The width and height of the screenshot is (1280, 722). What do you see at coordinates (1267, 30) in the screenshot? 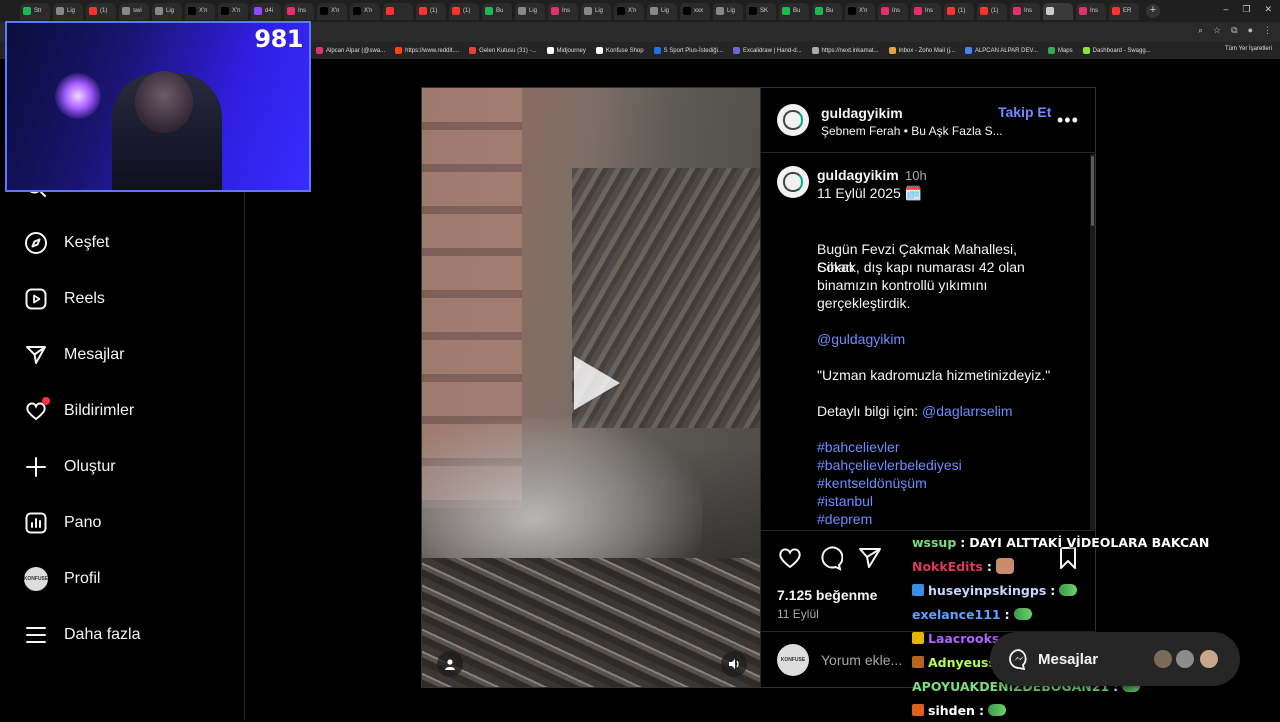
I see `browser-menu-icon: ⋮` at bounding box center [1267, 30].